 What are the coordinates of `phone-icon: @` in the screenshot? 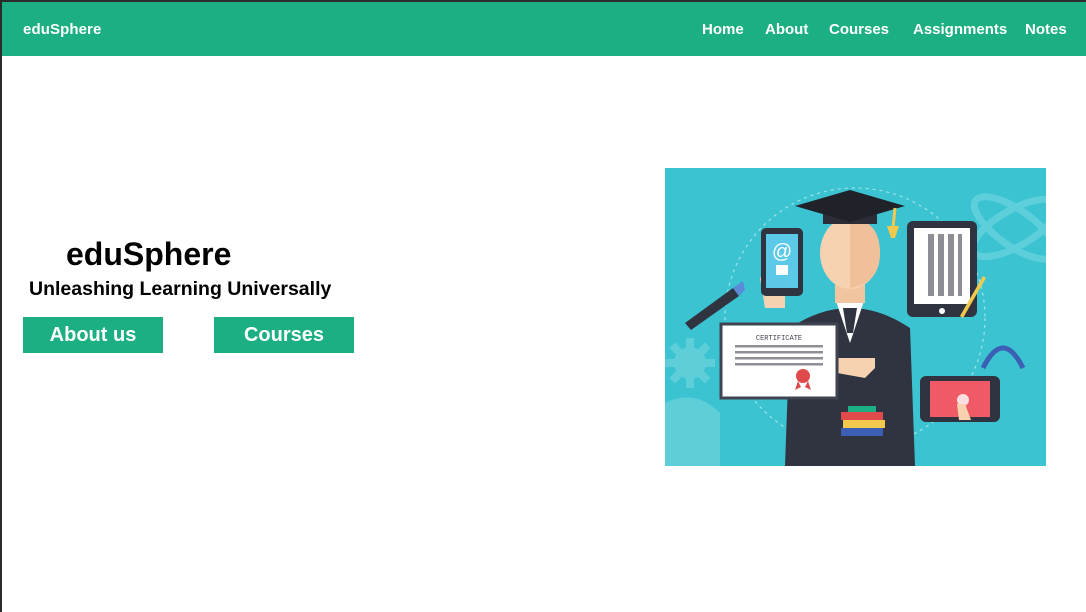 It's located at (782, 262).